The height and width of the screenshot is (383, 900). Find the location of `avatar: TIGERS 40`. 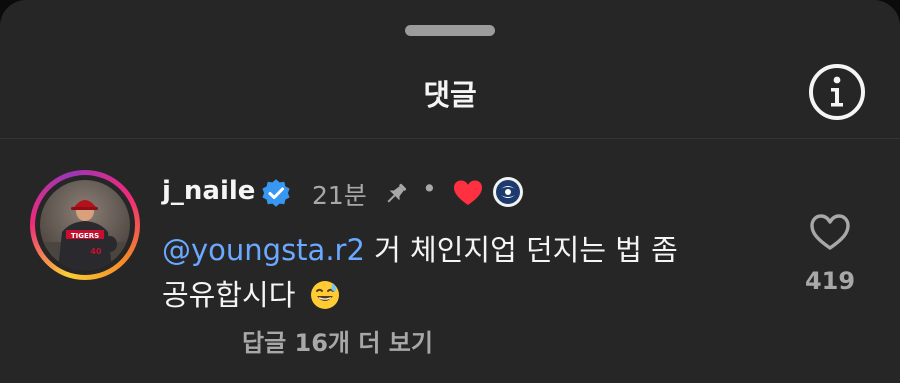

avatar: TIGERS 40 is located at coordinates (85, 225).